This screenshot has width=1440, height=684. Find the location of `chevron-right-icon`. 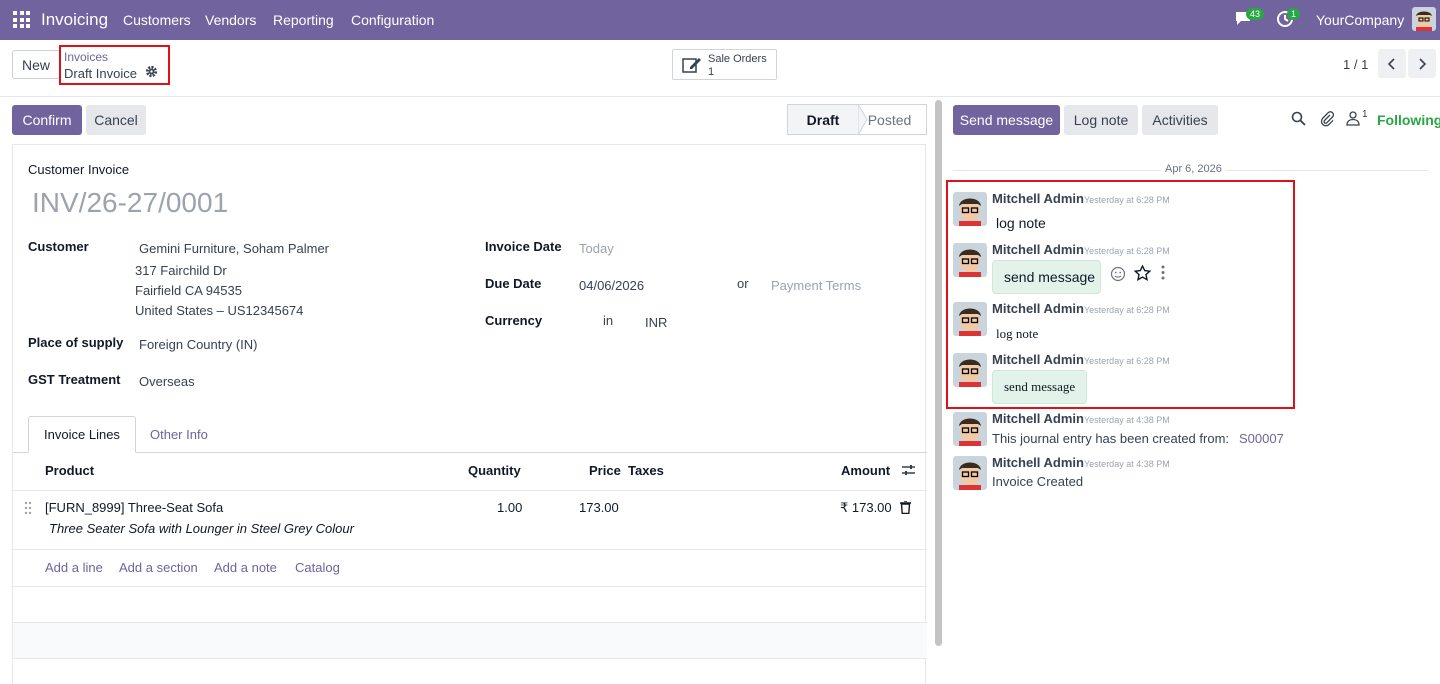

chevron-right-icon is located at coordinates (1423, 63).